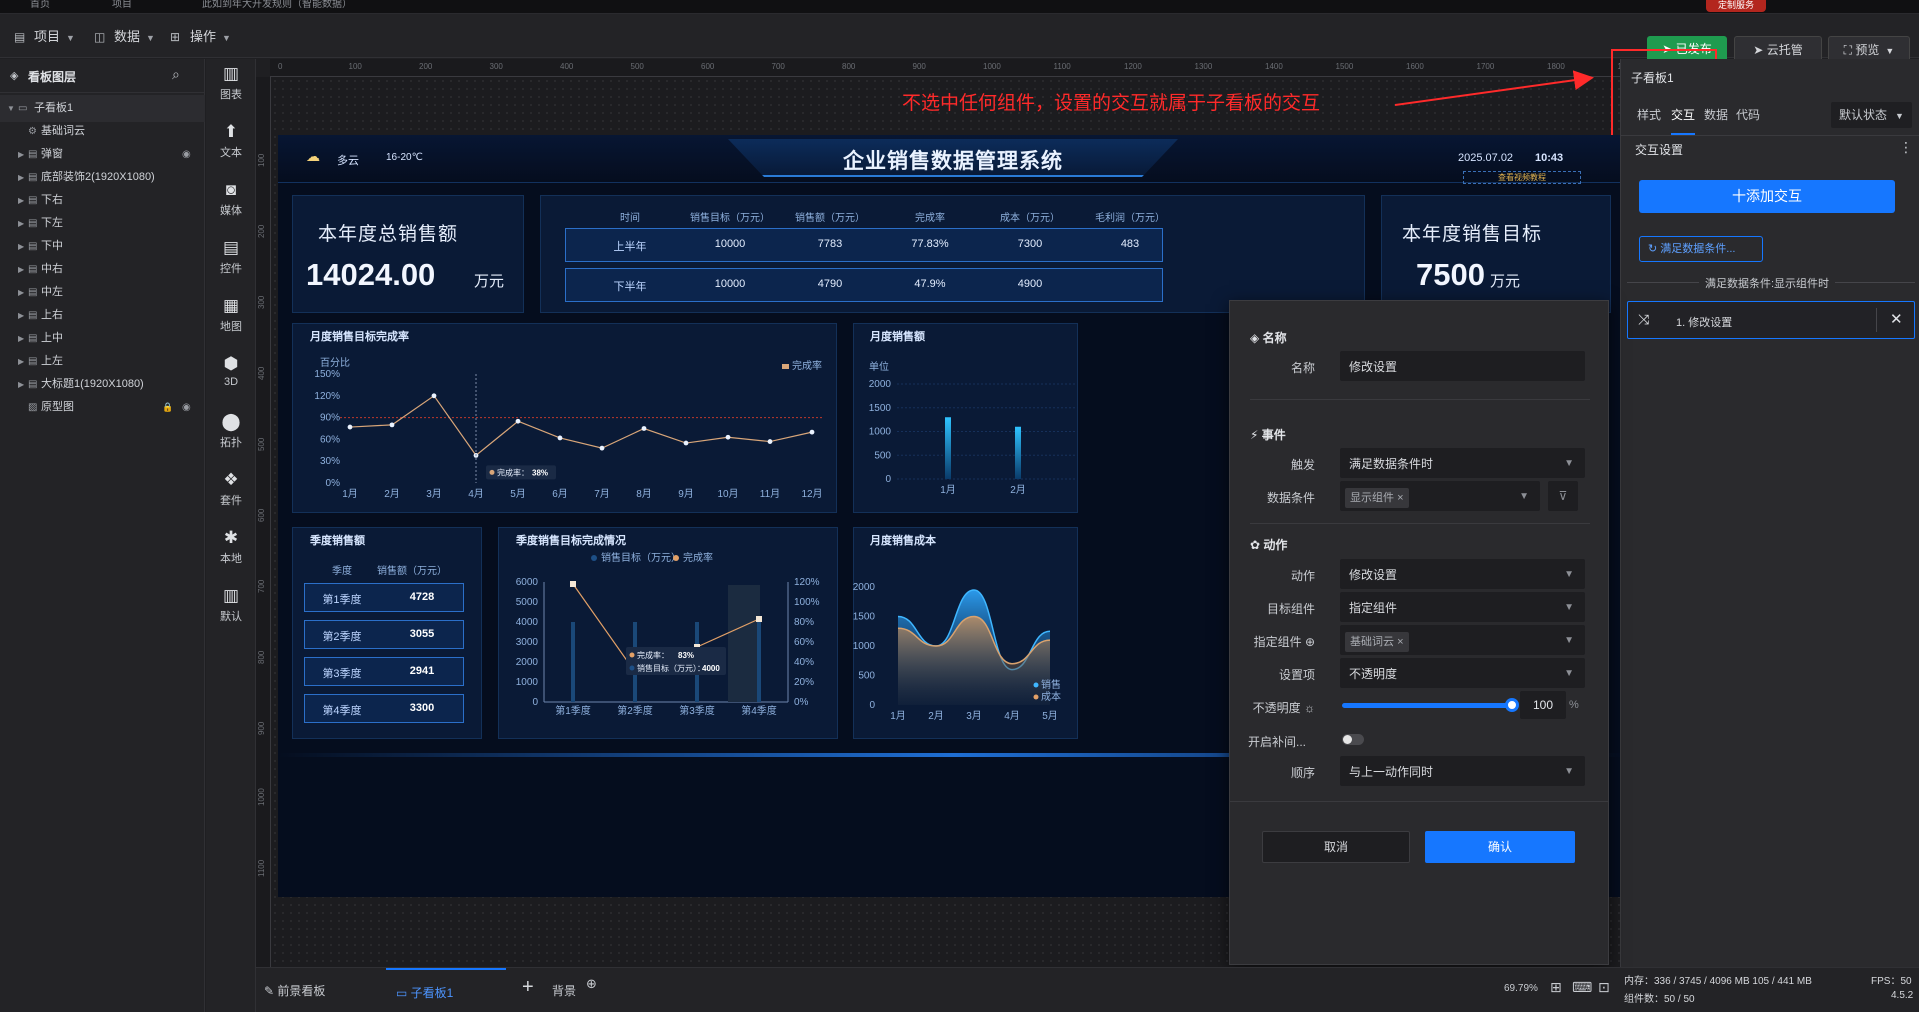  Describe the element at coordinates (1604, 987) in the screenshot. I see `terminal-icon: ⊡` at that location.